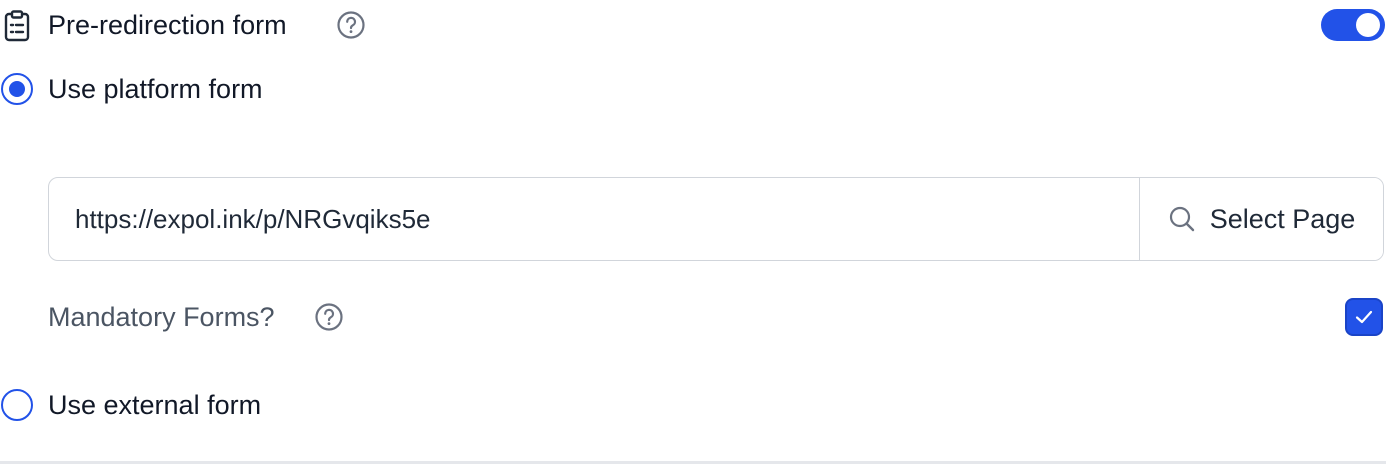 This screenshot has height=464, width=1386. What do you see at coordinates (300, 90) in the screenshot?
I see `use-platform-form-option: Use platform form` at bounding box center [300, 90].